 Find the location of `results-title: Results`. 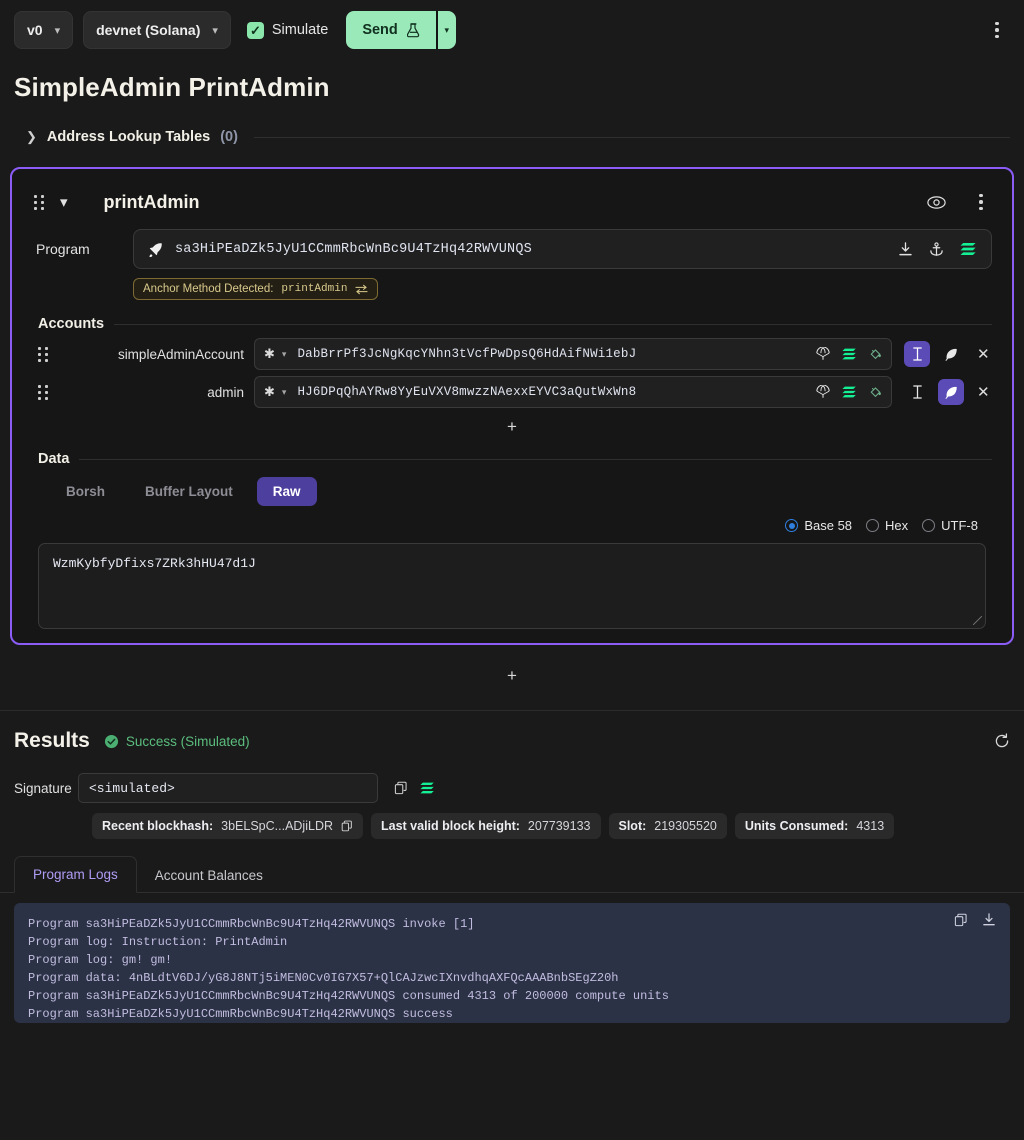

results-title: Results is located at coordinates (52, 740).